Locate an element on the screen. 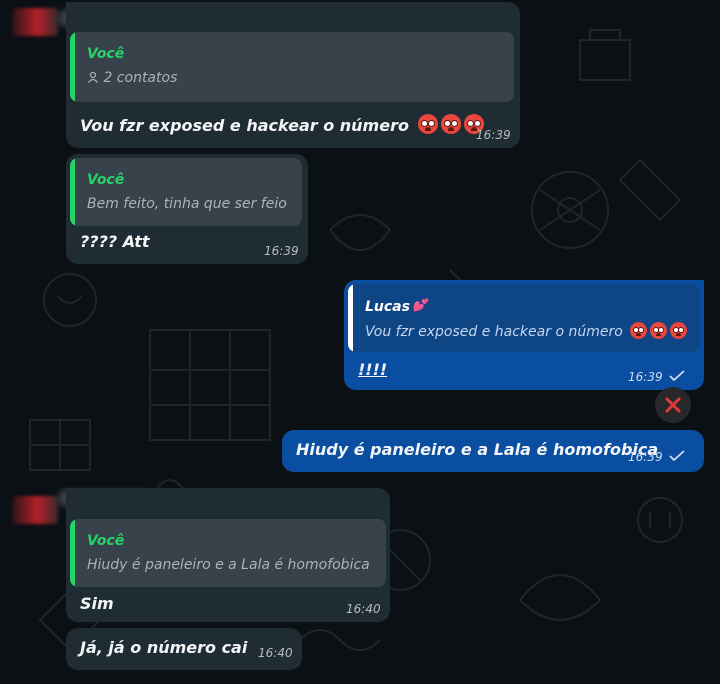  message-text: Sim is located at coordinates (97, 603).